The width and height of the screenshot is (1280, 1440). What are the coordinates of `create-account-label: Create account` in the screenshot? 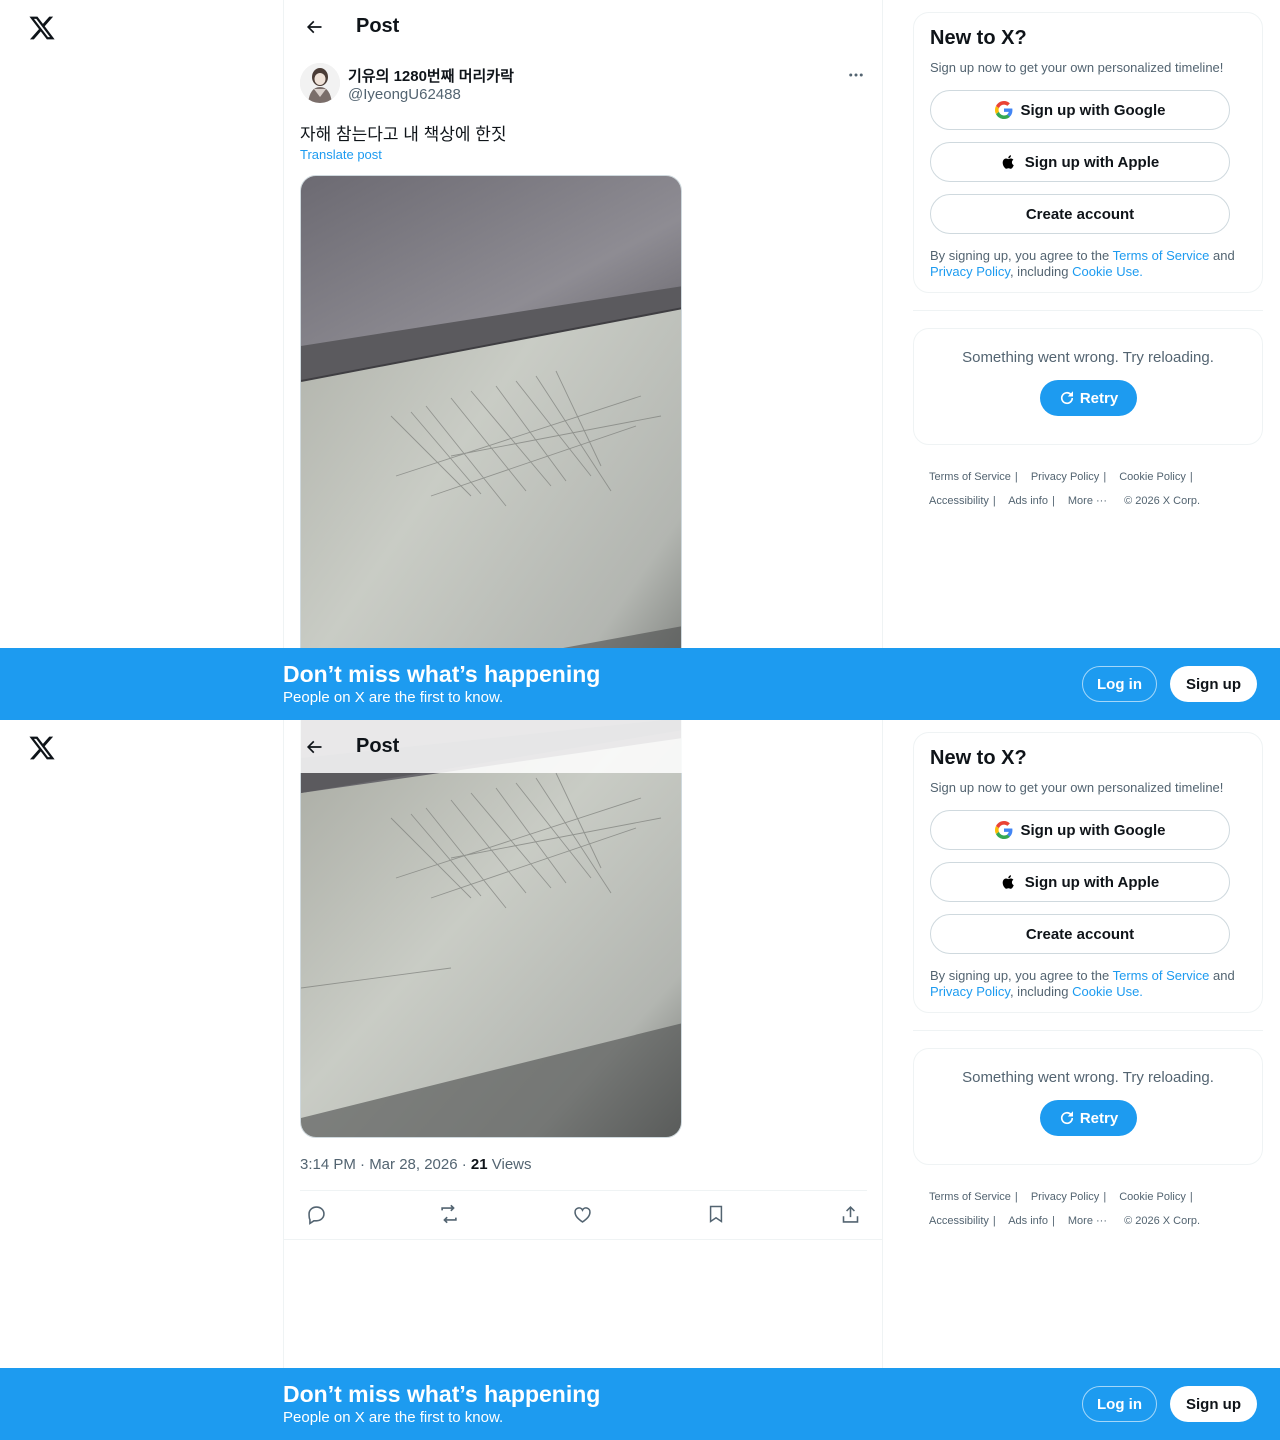 It's located at (1080, 214).